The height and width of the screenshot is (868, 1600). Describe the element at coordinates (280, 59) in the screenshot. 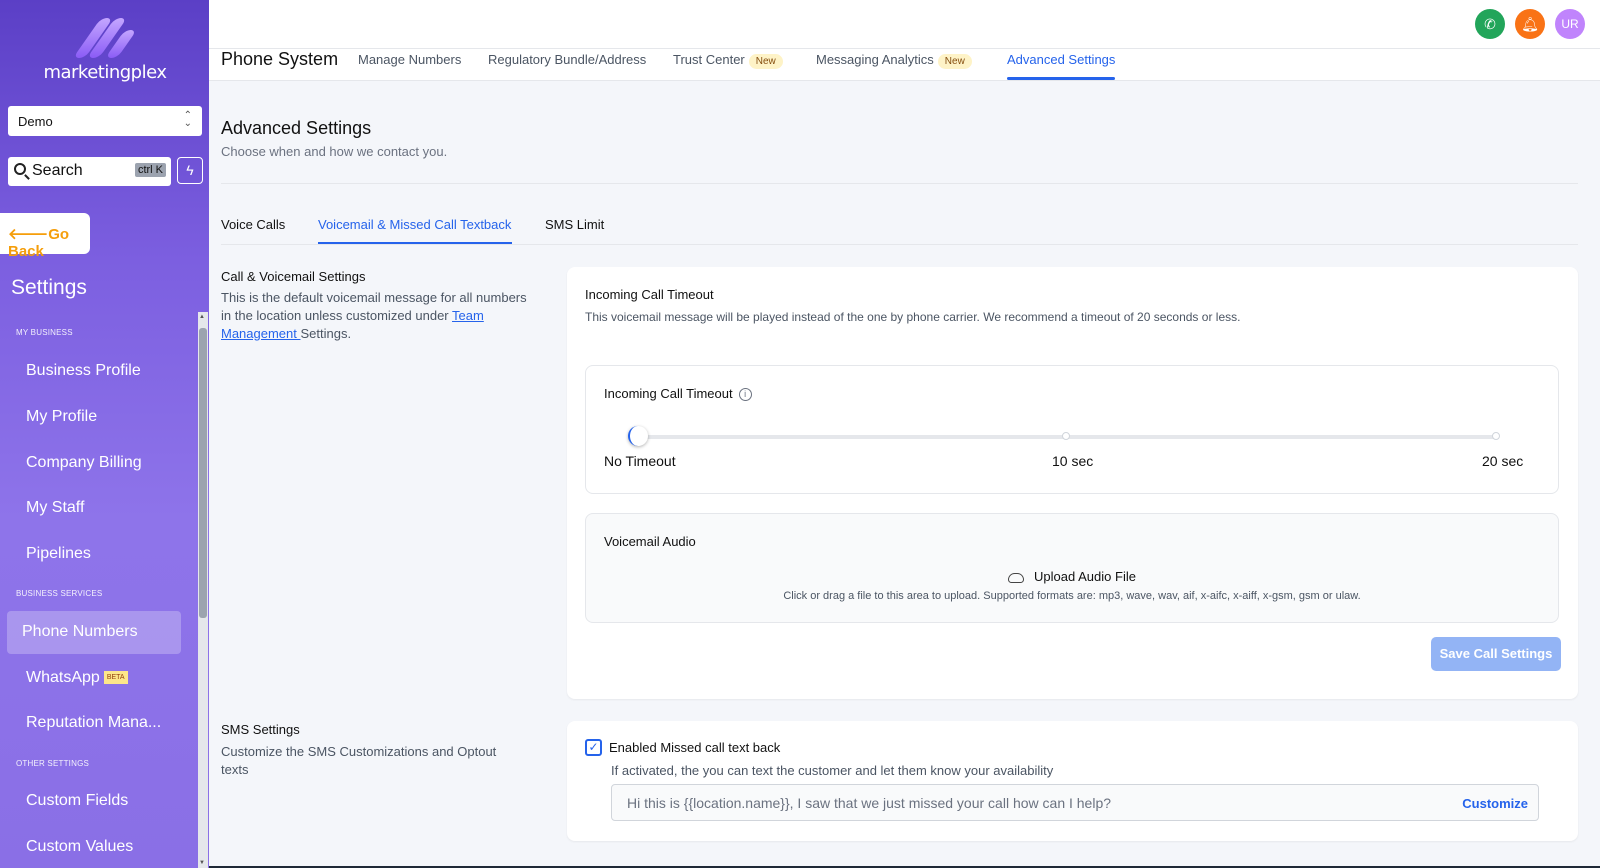

I see `section-title: Phone System` at that location.